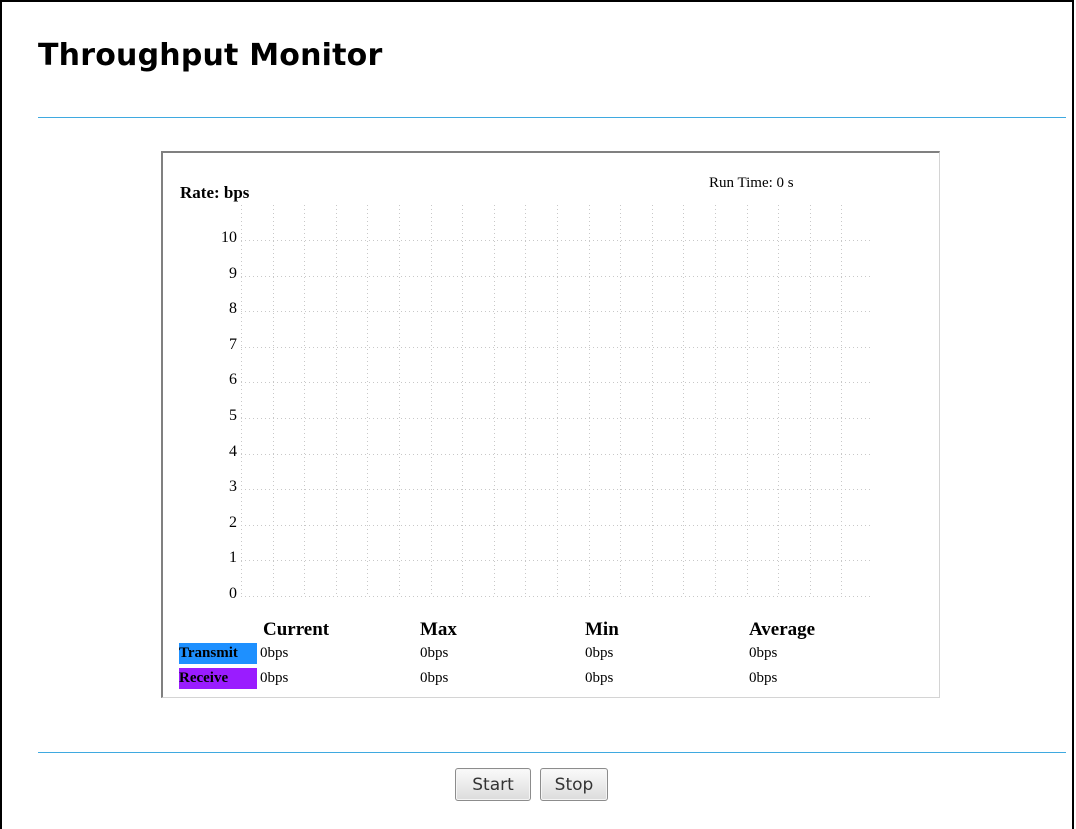  What do you see at coordinates (552, 752) in the screenshot?
I see `footer-divider` at bounding box center [552, 752].